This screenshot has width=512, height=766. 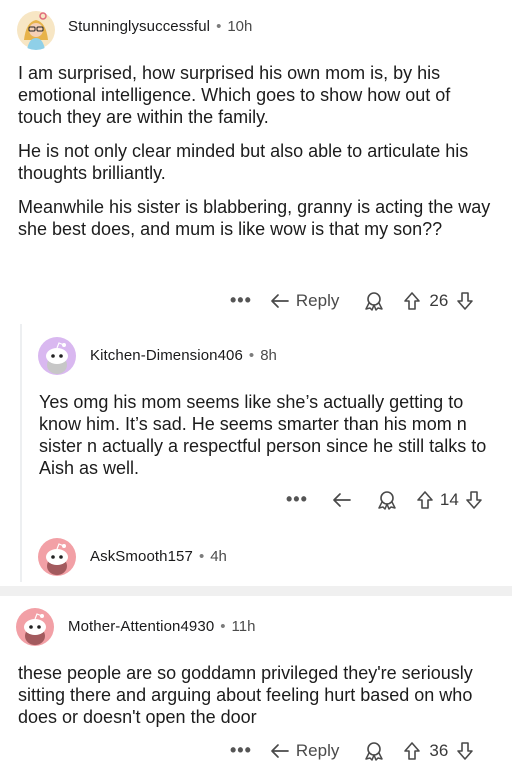 I want to click on comment-actions: ••• Reply 36, so click(x=352, y=750).